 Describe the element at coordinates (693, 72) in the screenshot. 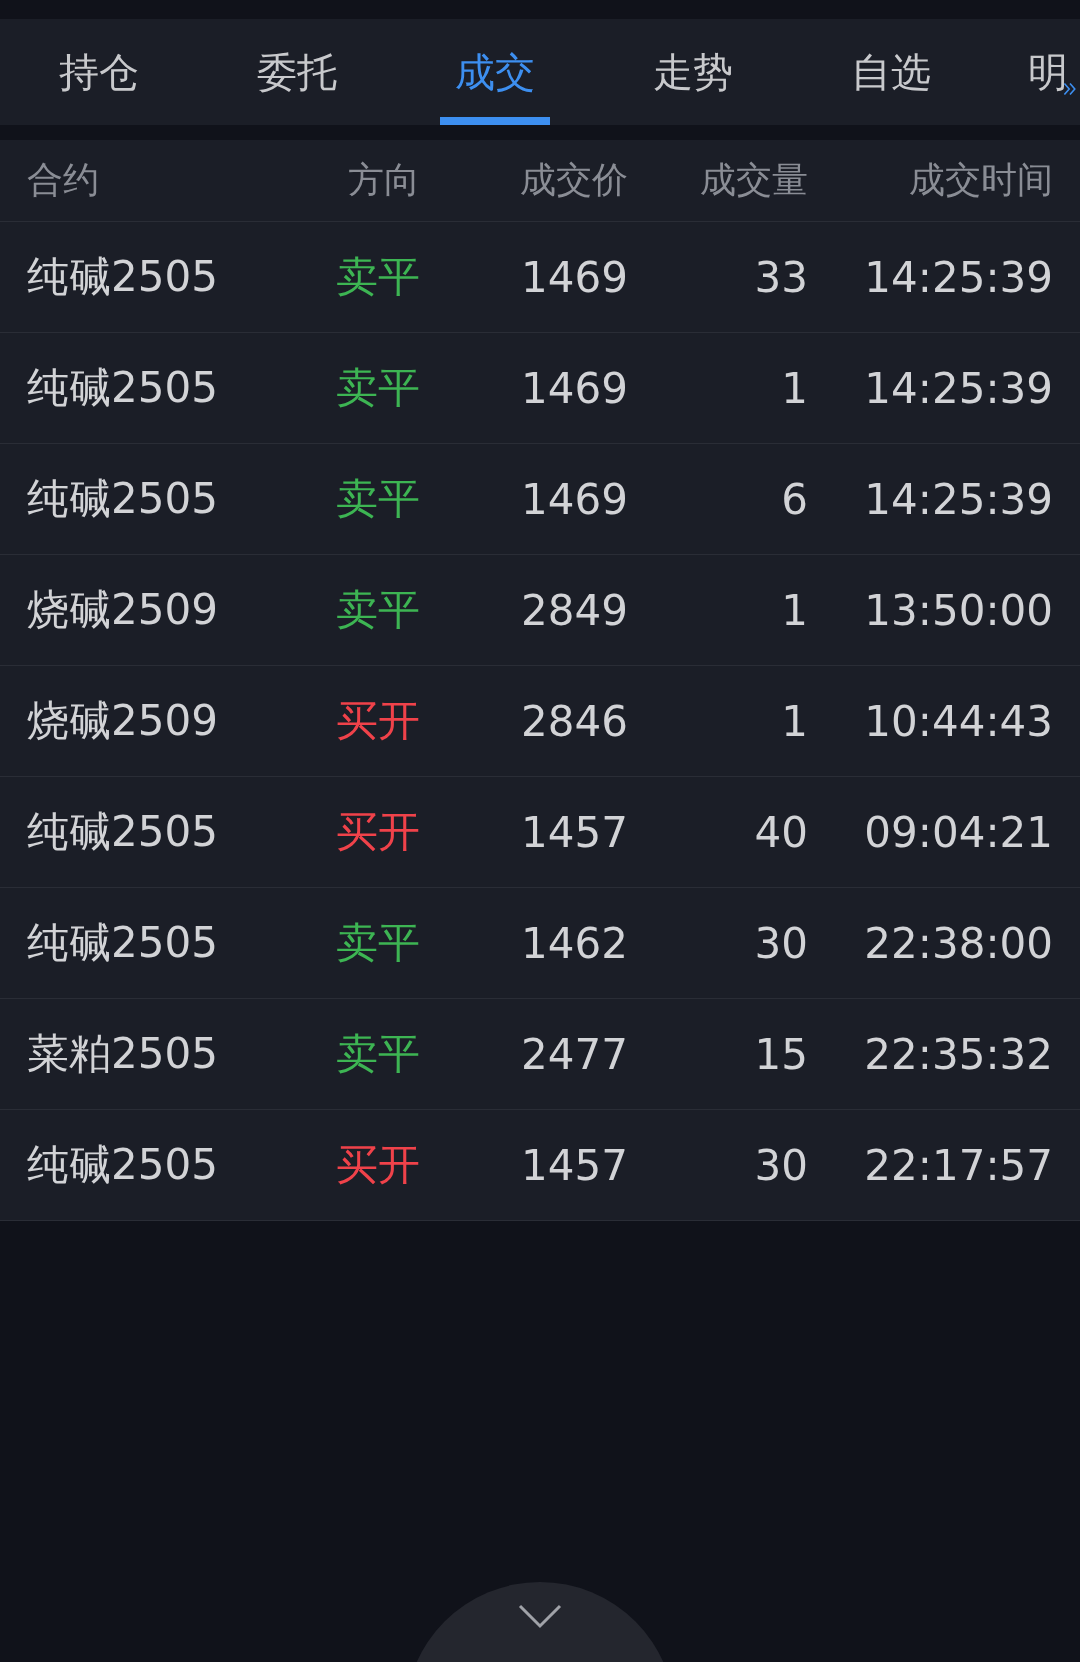

I see `tab: 走势` at that location.